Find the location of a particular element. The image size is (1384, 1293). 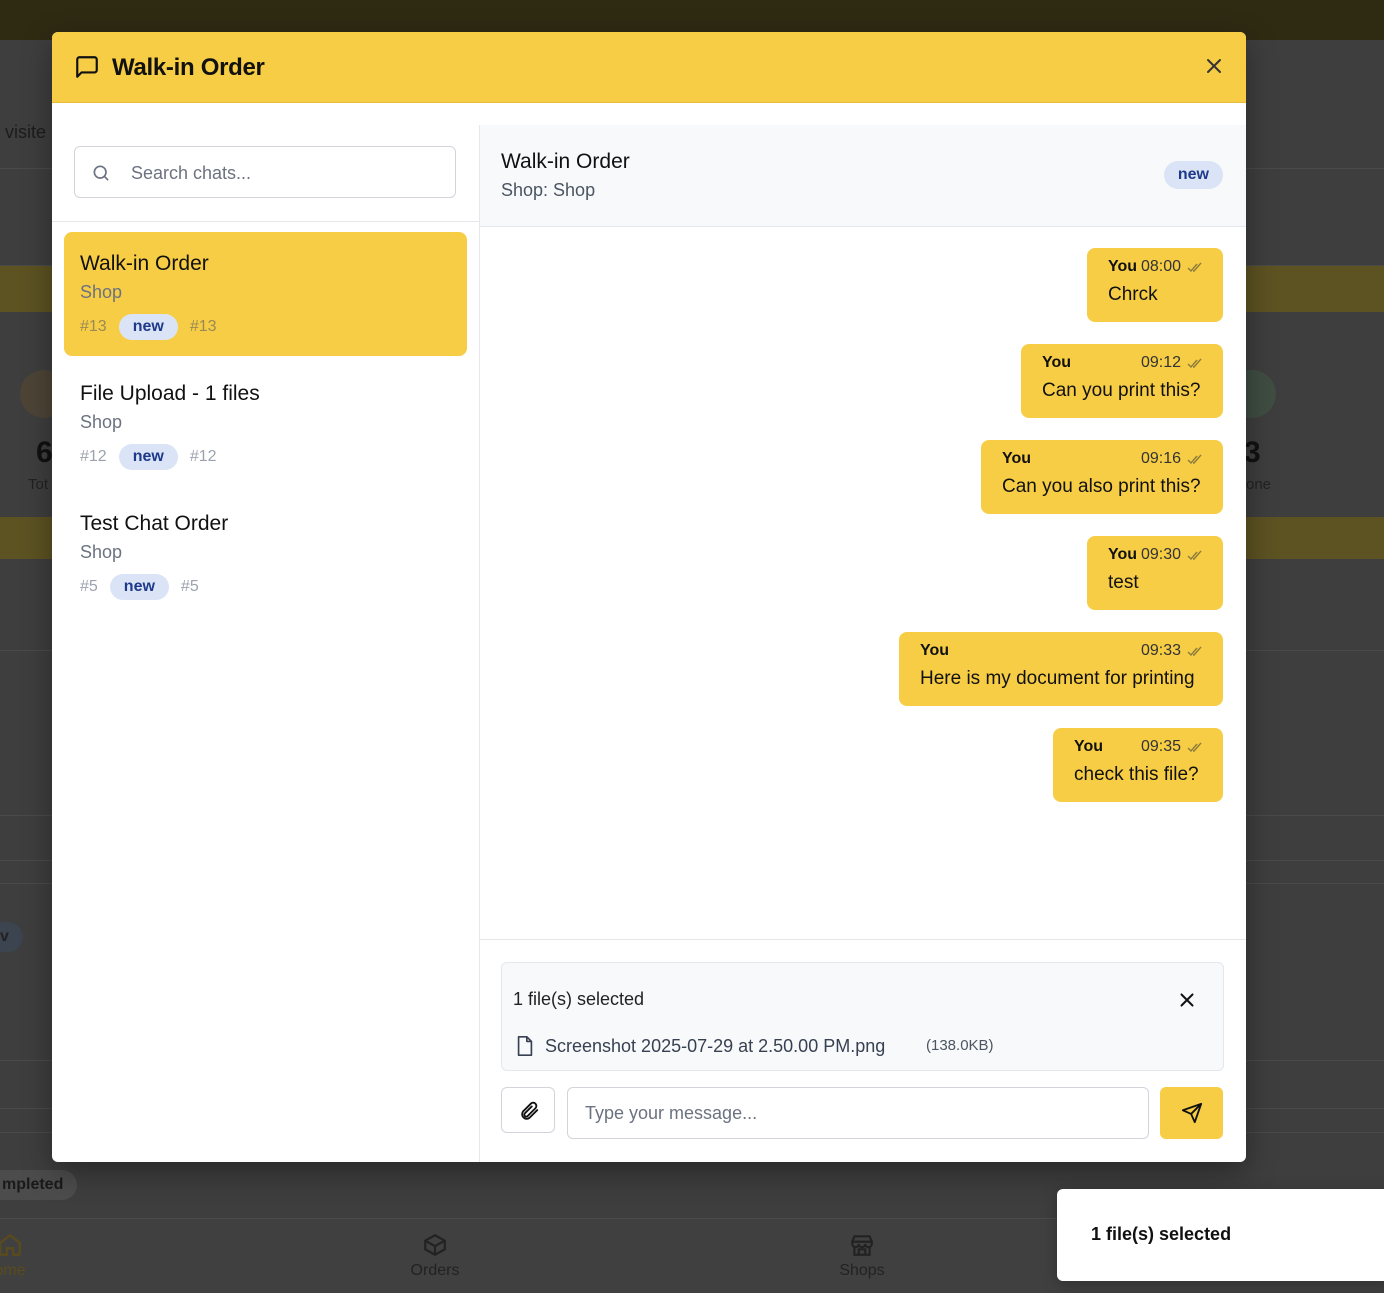

nav-home: ome is located at coordinates (30, 1256).